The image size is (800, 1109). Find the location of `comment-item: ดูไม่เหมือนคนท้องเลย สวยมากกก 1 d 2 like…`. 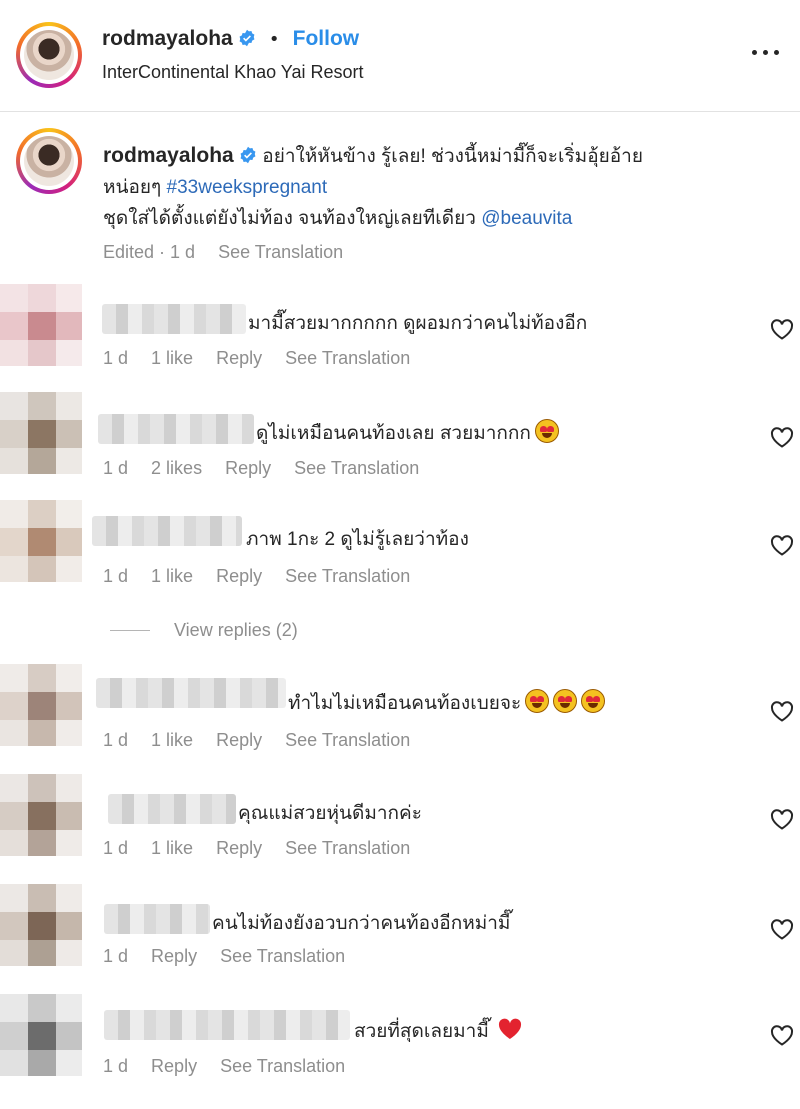

comment-item: ดูไม่เหมือนคนท้องเลย สวยมากกก 1 d 2 like… is located at coordinates (400, 446).